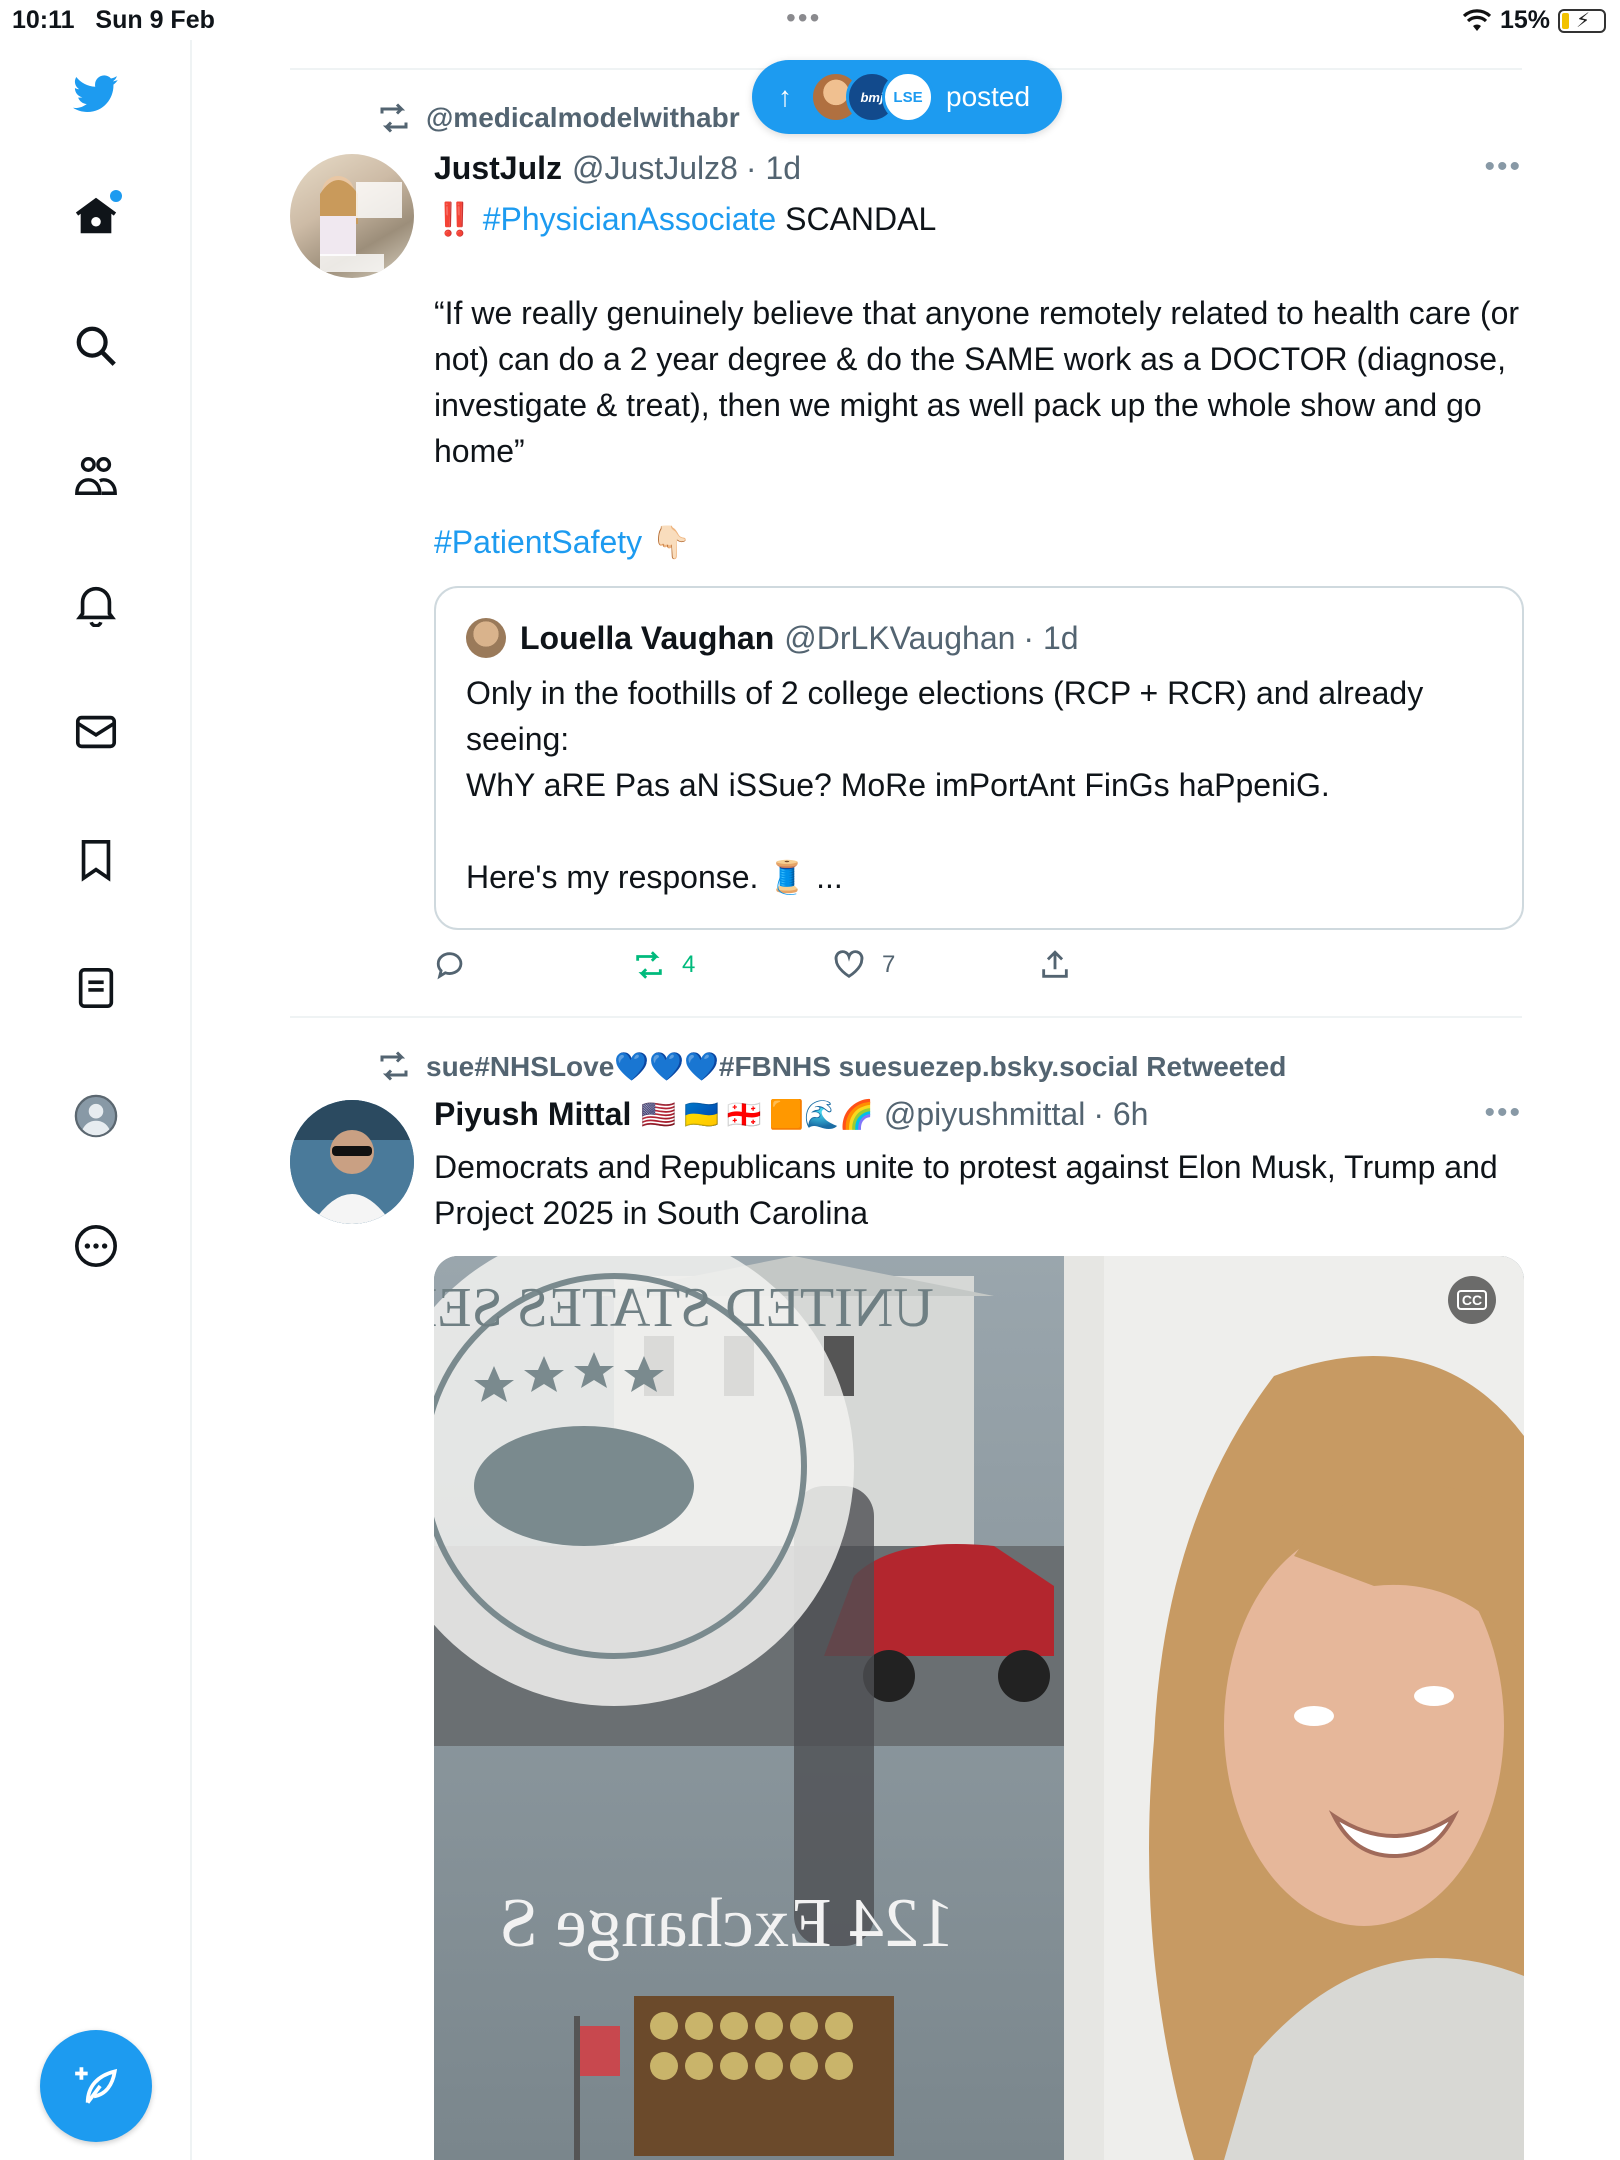 The height and width of the screenshot is (2160, 1620). Describe the element at coordinates (96, 346) in the screenshot. I see `search-icon` at that location.